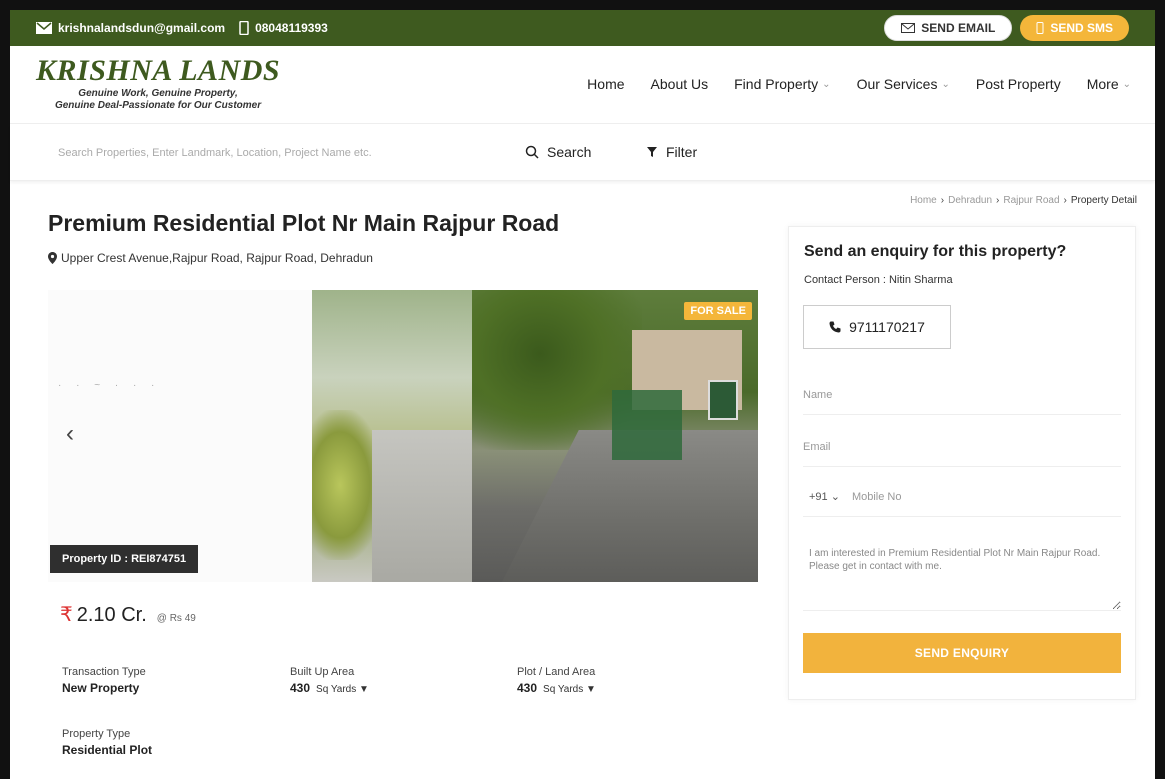 This screenshot has height=779, width=1165. Describe the element at coordinates (111, 615) in the screenshot. I see `price-value: 2.10 Cr.` at that location.